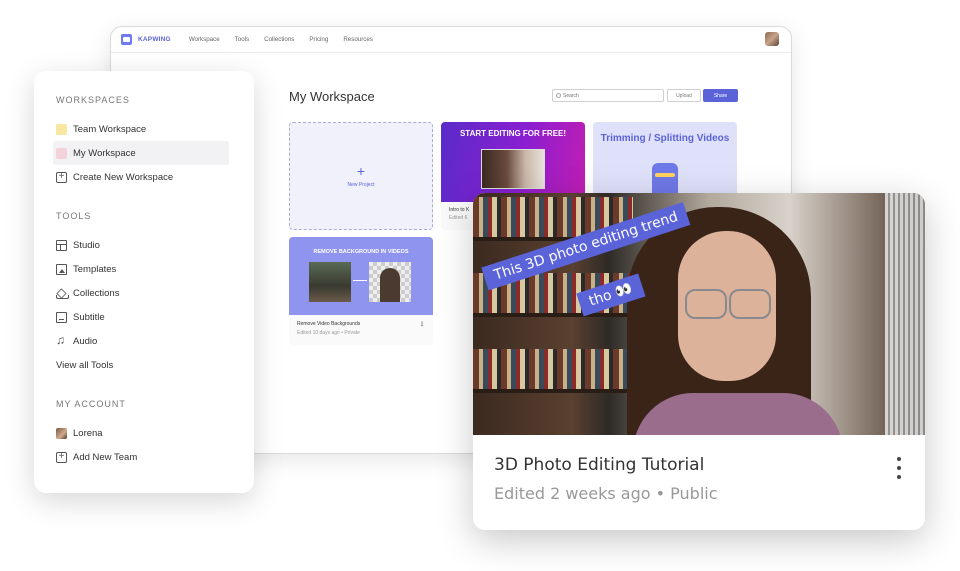  Describe the element at coordinates (899, 468) in the screenshot. I see `more-options-icon` at that location.